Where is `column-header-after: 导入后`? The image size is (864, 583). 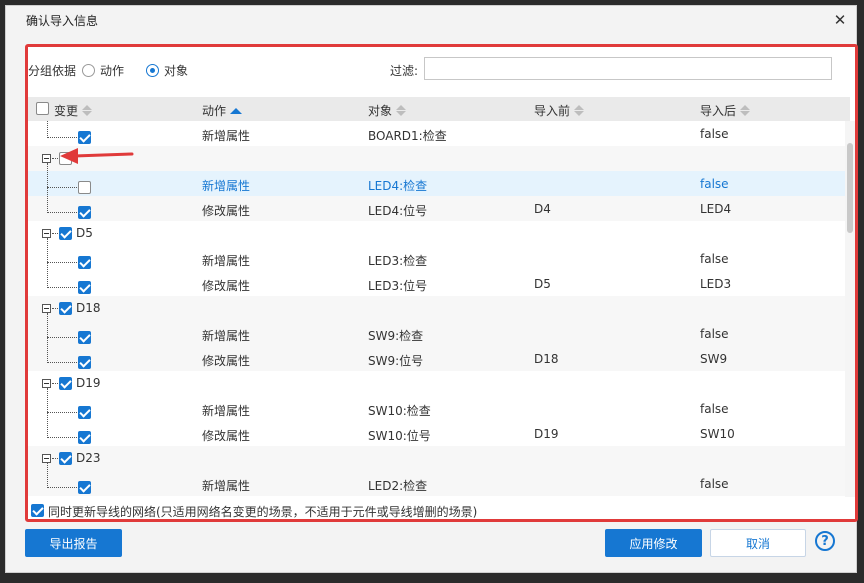
column-header-after: 导入后 is located at coordinates (725, 110).